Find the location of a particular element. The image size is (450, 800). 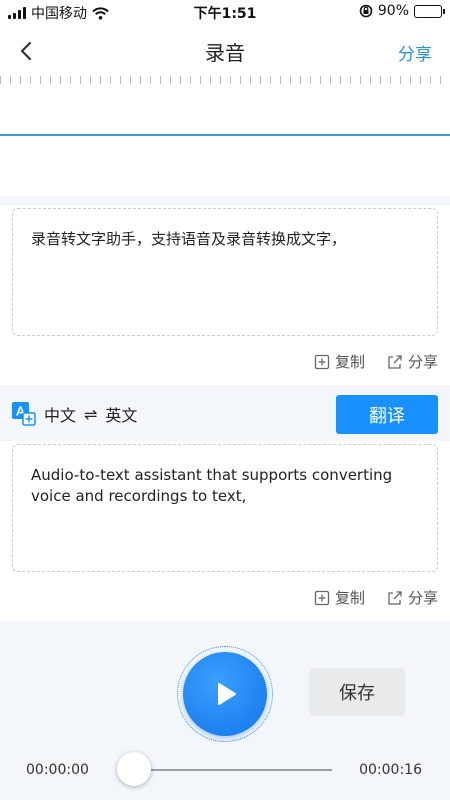

swap-icon: ⇌ is located at coordinates (90, 414).